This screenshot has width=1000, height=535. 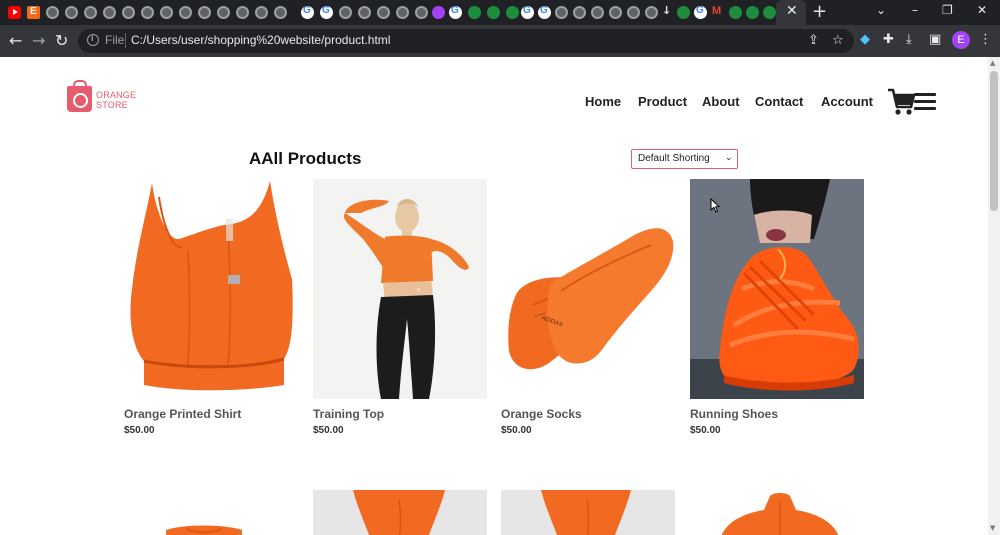 I want to click on kebab-menu-icon: ⋮, so click(x=985, y=39).